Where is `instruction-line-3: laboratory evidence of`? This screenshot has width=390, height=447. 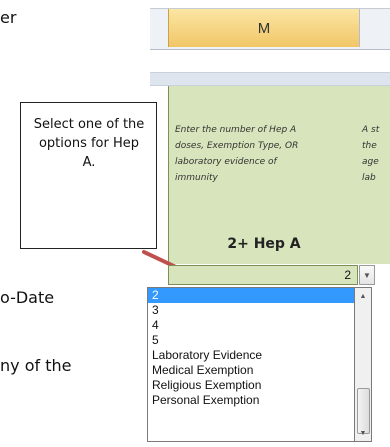
instruction-line-3: laboratory evidence of is located at coordinates (226, 162).